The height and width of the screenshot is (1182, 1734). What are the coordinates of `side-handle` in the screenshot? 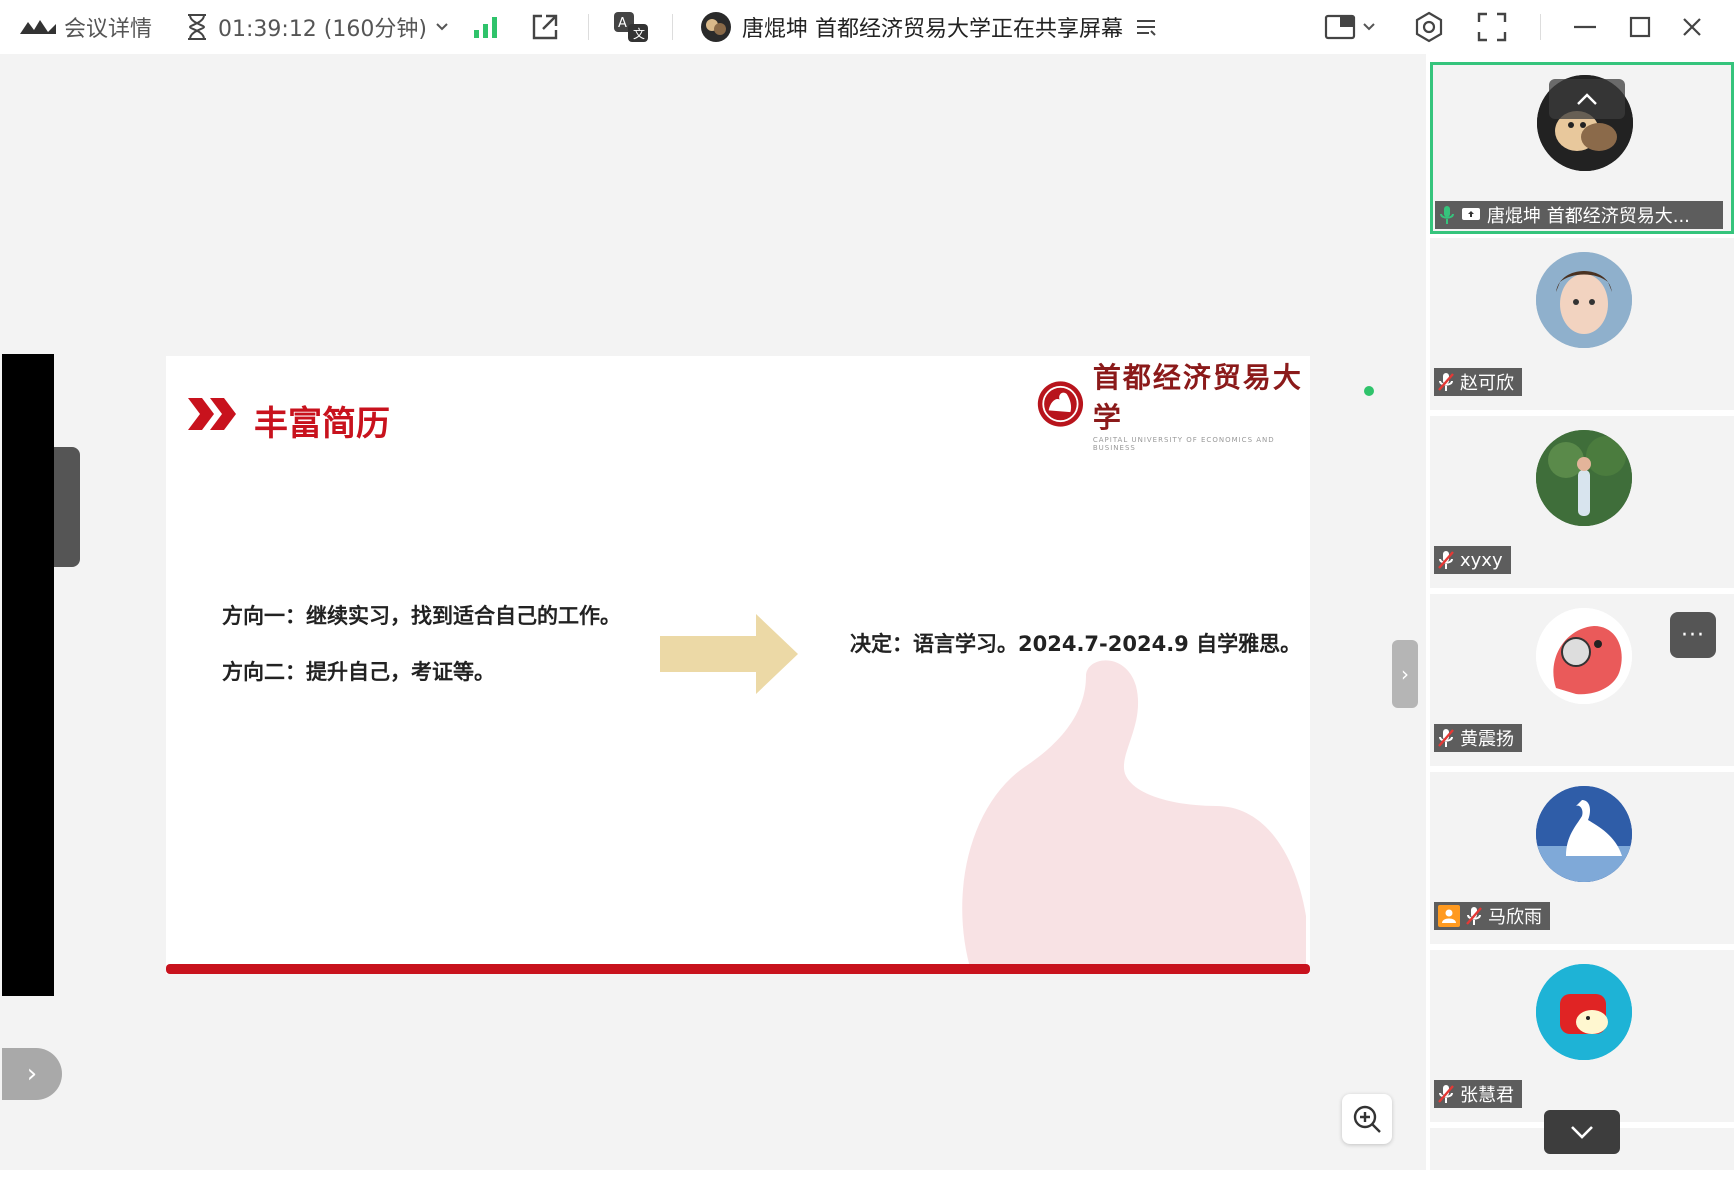 It's located at (67, 507).